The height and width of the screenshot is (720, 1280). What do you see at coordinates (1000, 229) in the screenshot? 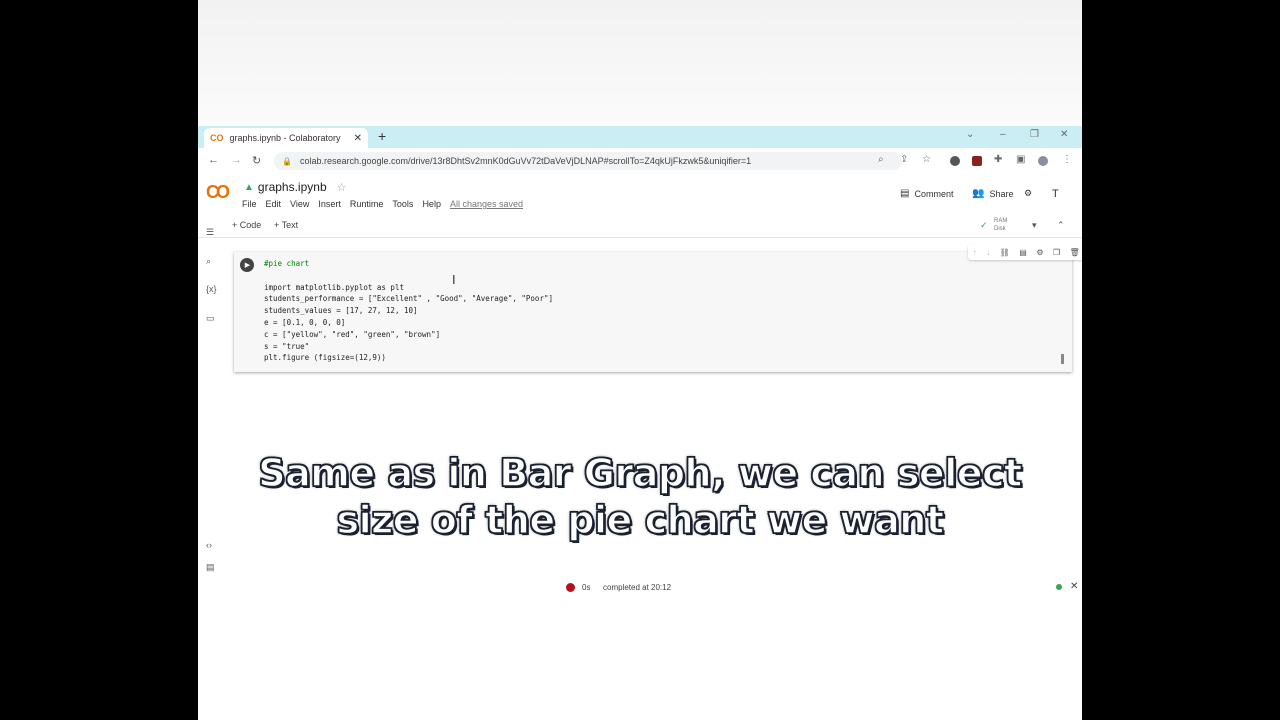
I see `disk-label: Disk` at bounding box center [1000, 229].